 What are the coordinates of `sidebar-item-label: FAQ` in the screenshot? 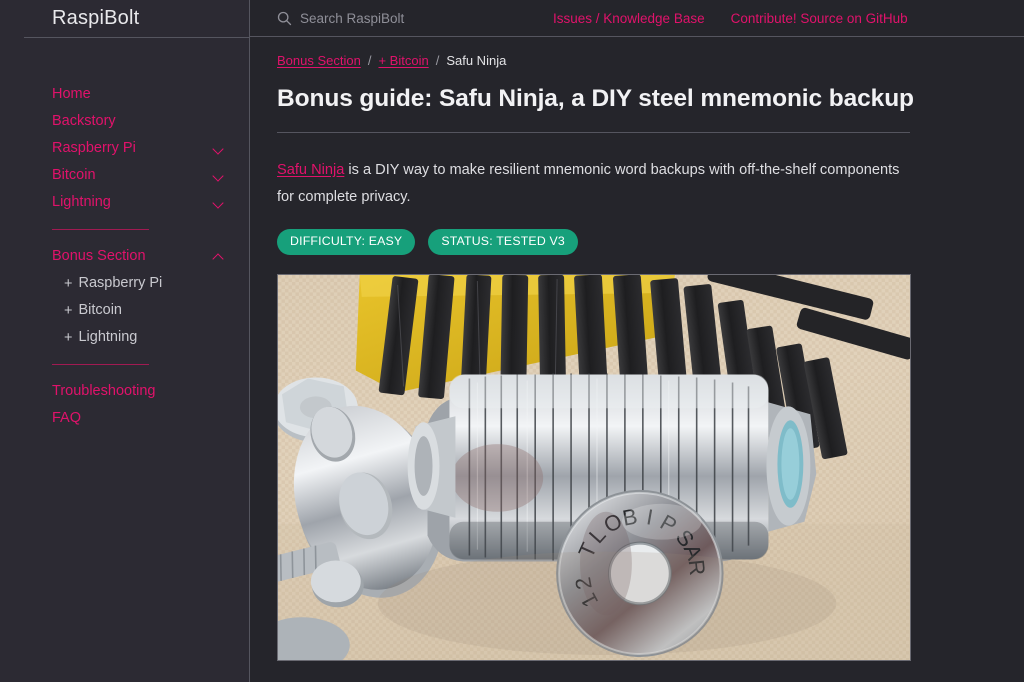 It's located at (67, 418).